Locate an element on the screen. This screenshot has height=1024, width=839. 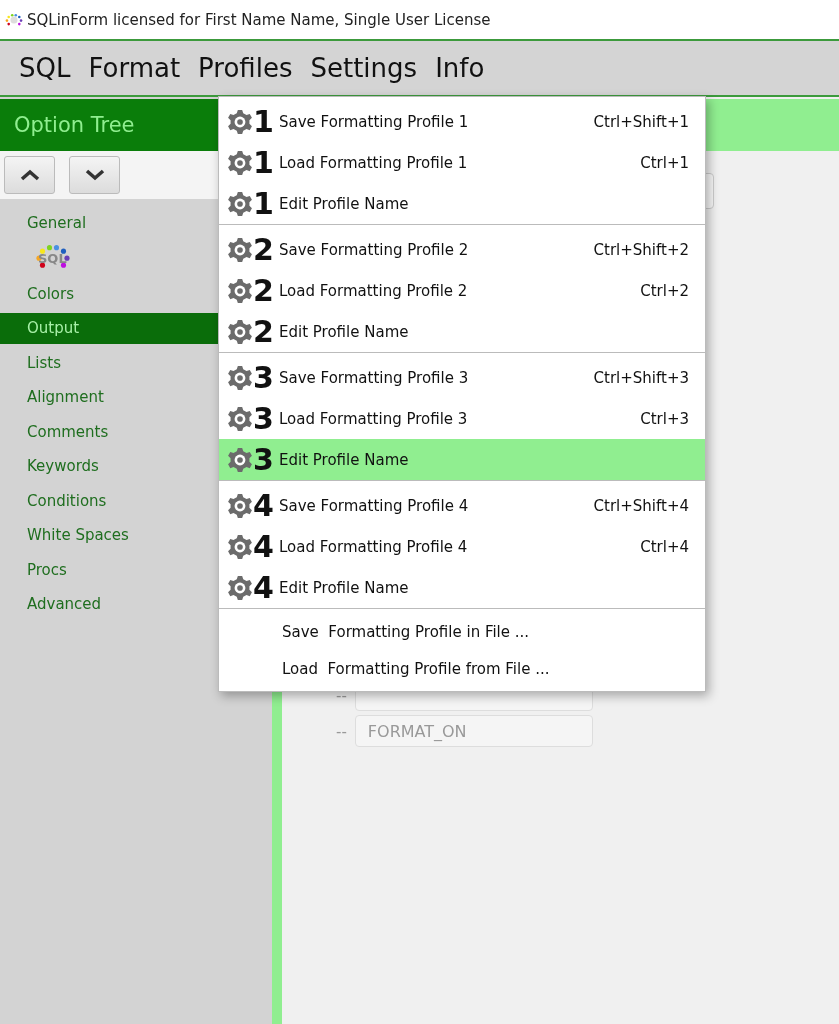
menu-item: Profiles is located at coordinates (245, 68).